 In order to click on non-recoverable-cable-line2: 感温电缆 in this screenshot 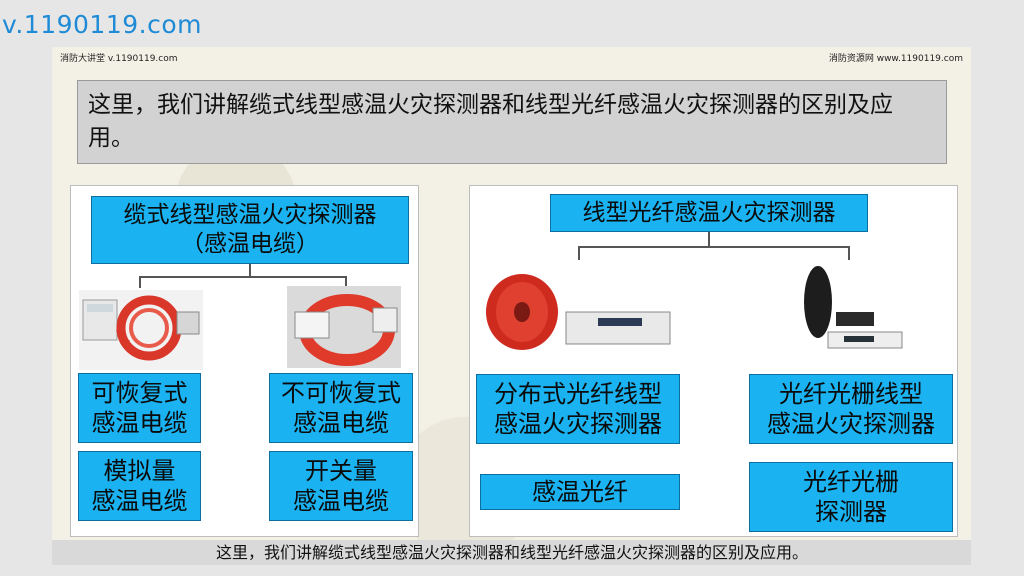, I will do `click(341, 423)`.